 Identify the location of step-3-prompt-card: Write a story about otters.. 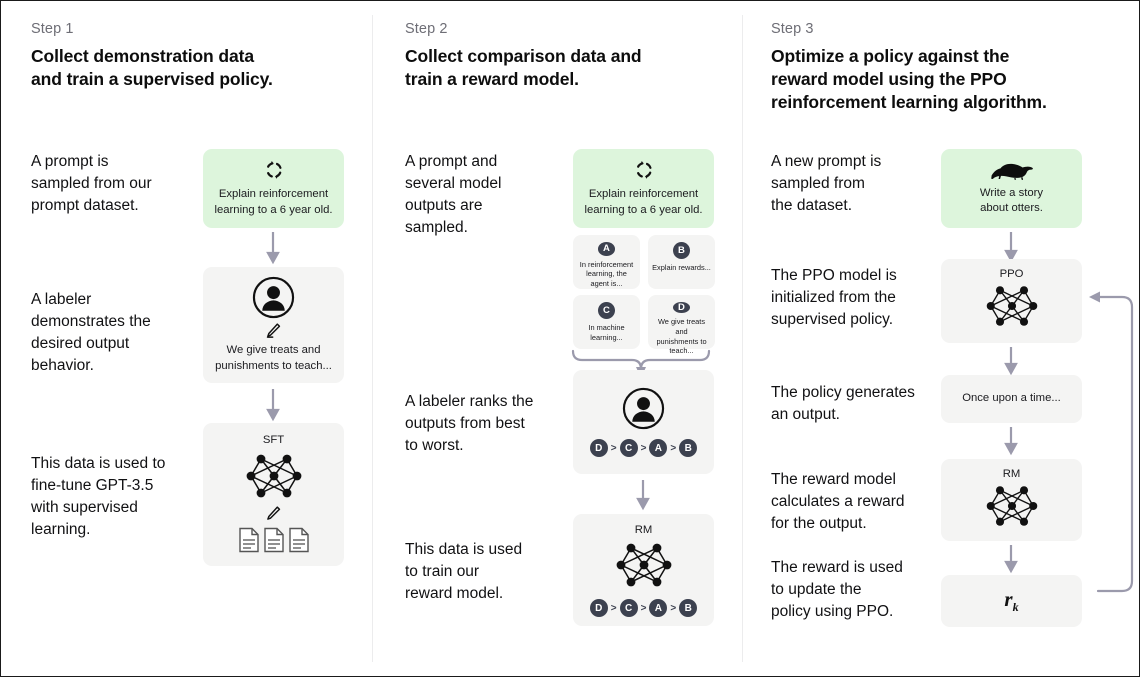
(1011, 188).